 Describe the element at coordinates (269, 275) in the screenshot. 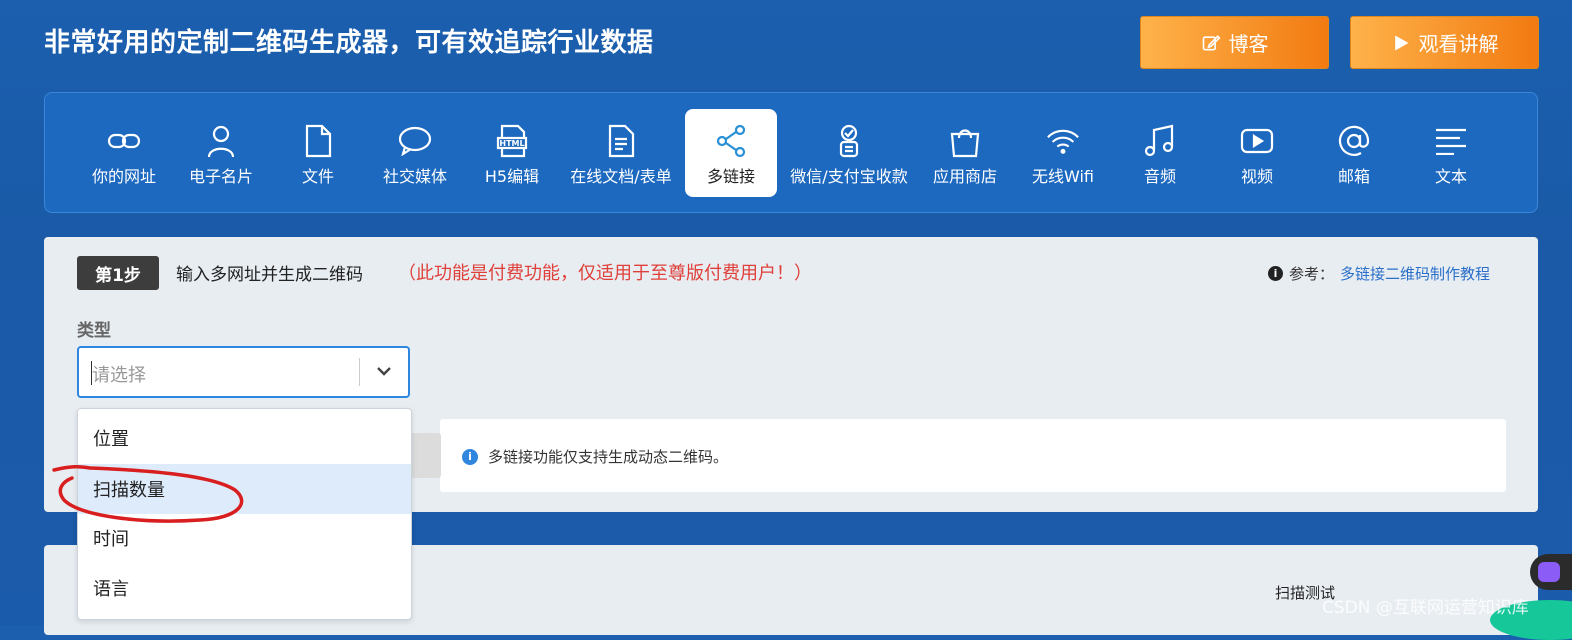

I see `step-instruction: 输入多网址并生成二维码` at that location.